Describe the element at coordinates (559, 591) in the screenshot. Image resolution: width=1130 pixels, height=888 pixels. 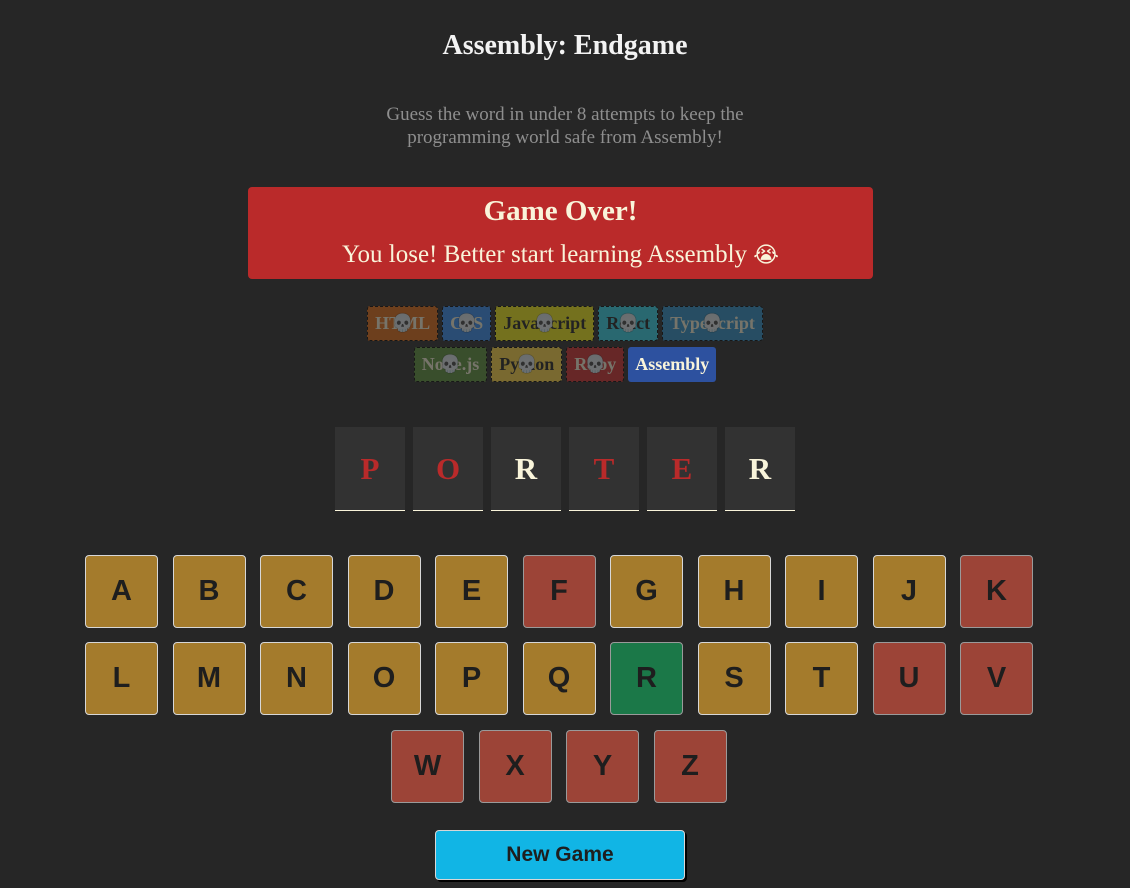
I see `key-f: F` at that location.